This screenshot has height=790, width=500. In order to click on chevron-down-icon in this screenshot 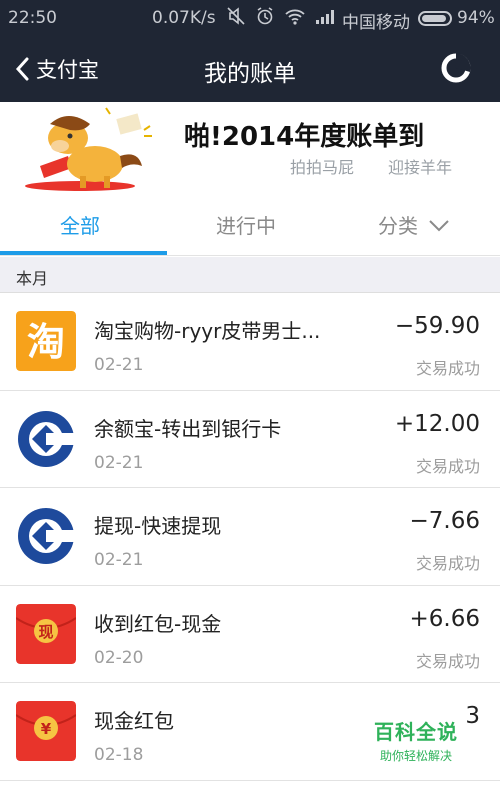, I will do `click(439, 225)`.